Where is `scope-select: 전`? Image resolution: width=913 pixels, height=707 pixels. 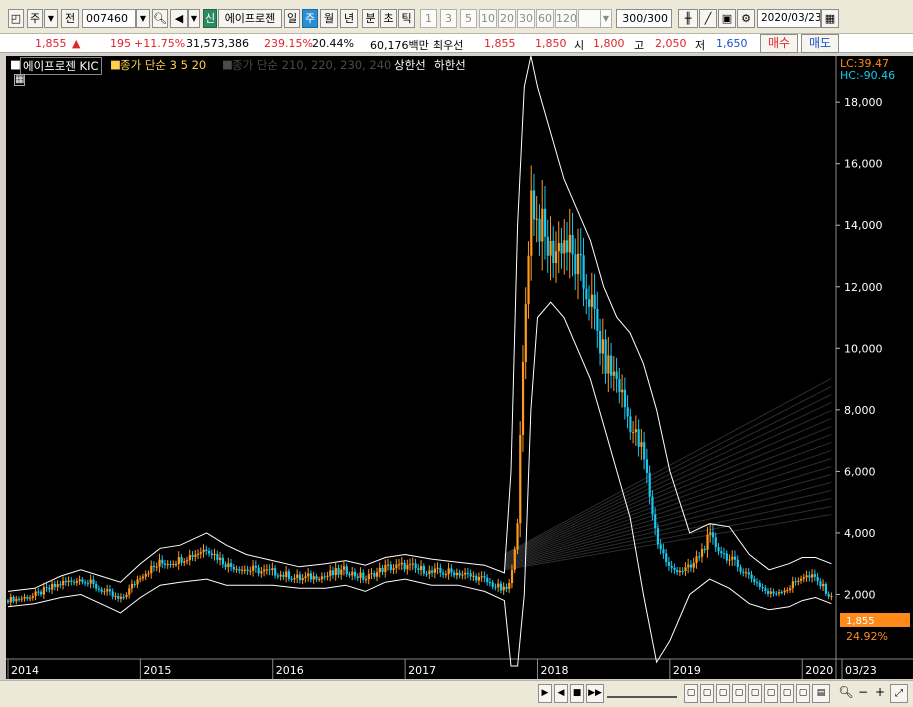
scope-select: 전 is located at coordinates (70, 18).